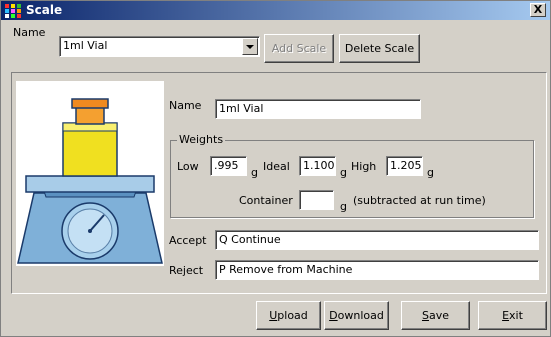  Describe the element at coordinates (419, 200) in the screenshot. I see `subtracted-note: (subtracted at run time)` at that location.